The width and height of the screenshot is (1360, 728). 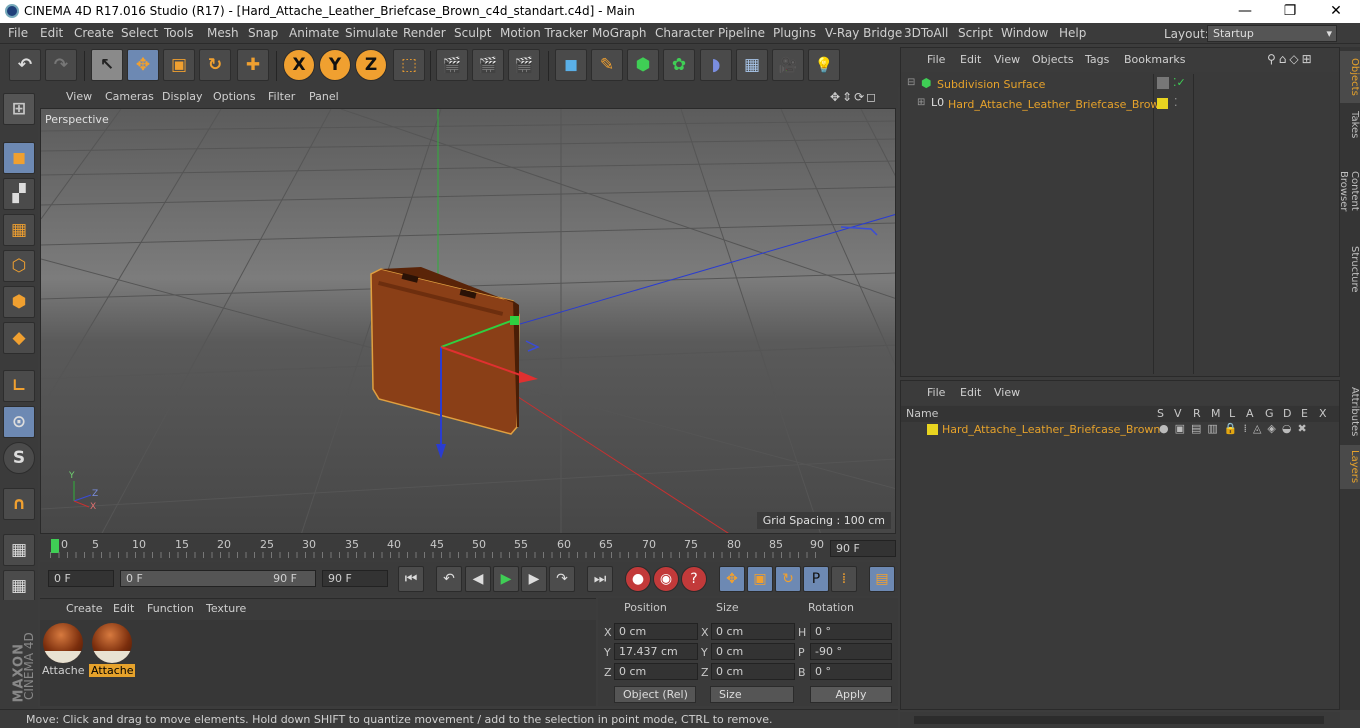 What do you see at coordinates (911, 82) in the screenshot?
I see `collapse-icon: ⊟` at bounding box center [911, 82].